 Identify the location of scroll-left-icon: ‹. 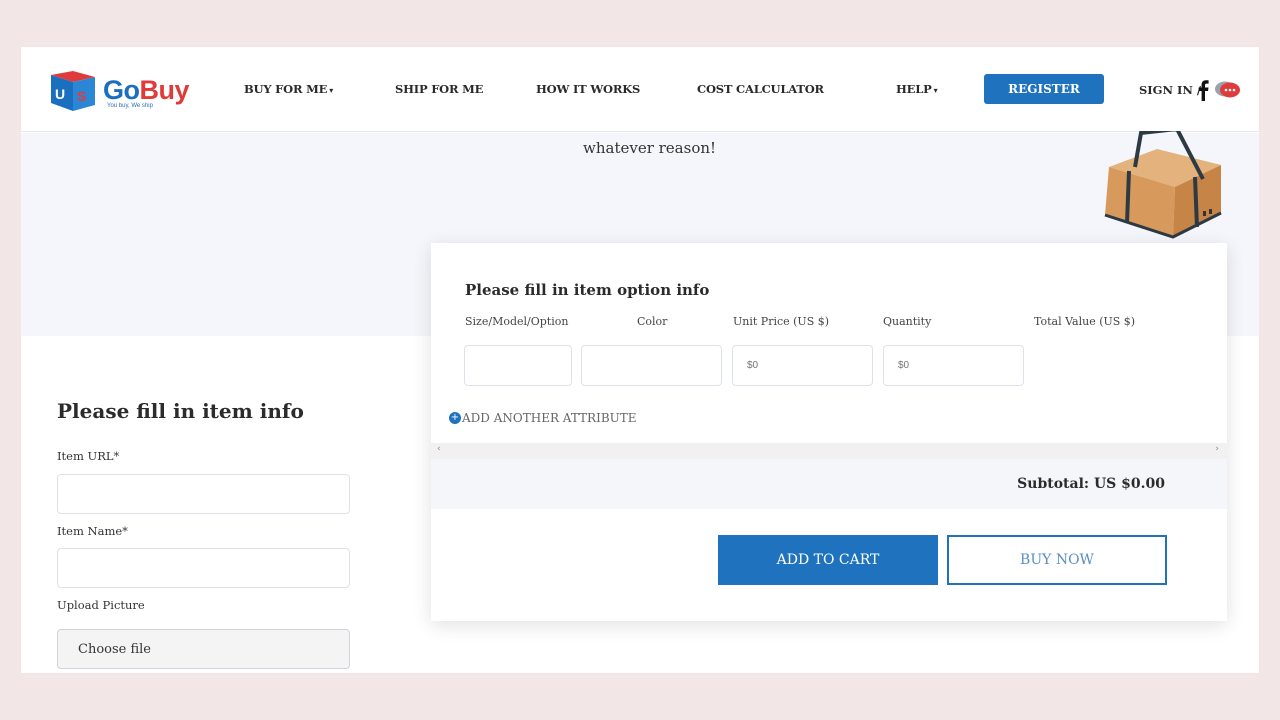
(439, 449).